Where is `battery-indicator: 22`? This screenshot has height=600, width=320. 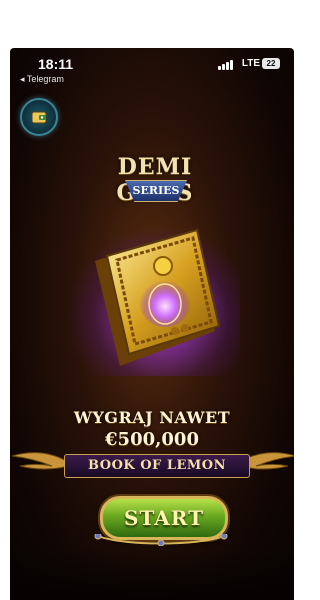
battery-indicator: 22 is located at coordinates (271, 63).